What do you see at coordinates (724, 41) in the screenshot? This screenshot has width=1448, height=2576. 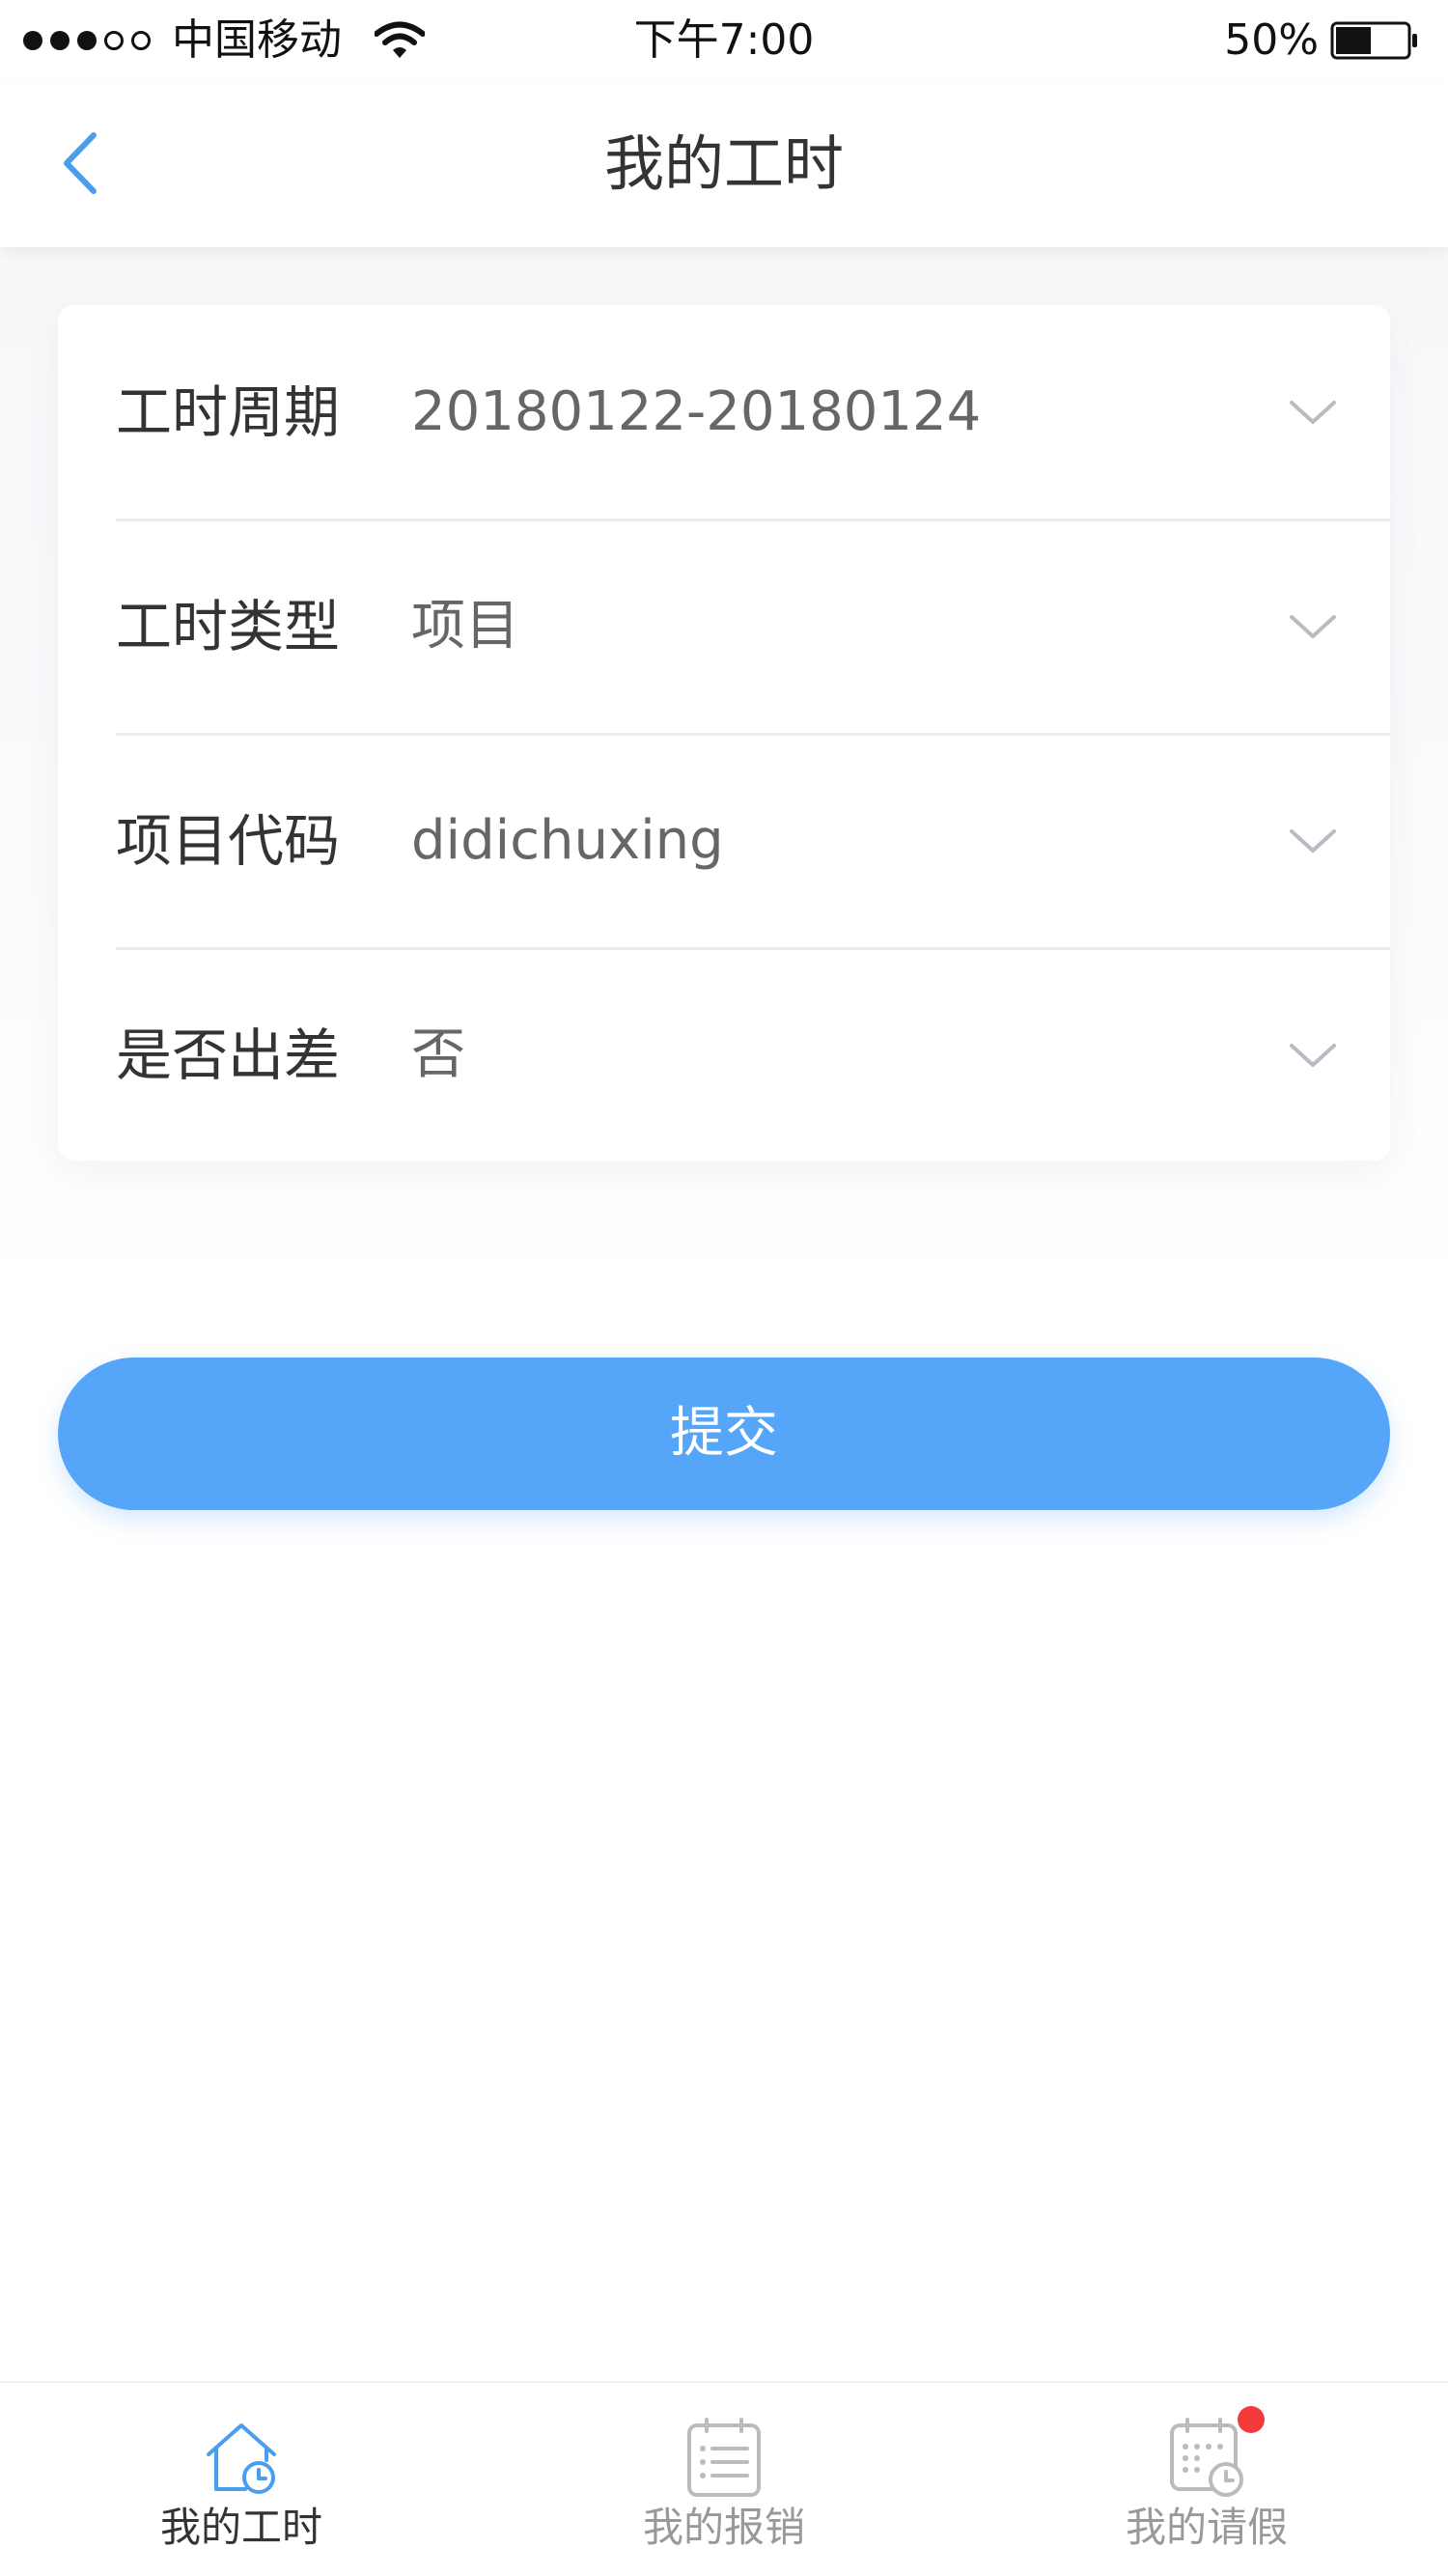 I see `status-bar: 中国移动 下午7:00 50%` at bounding box center [724, 41].